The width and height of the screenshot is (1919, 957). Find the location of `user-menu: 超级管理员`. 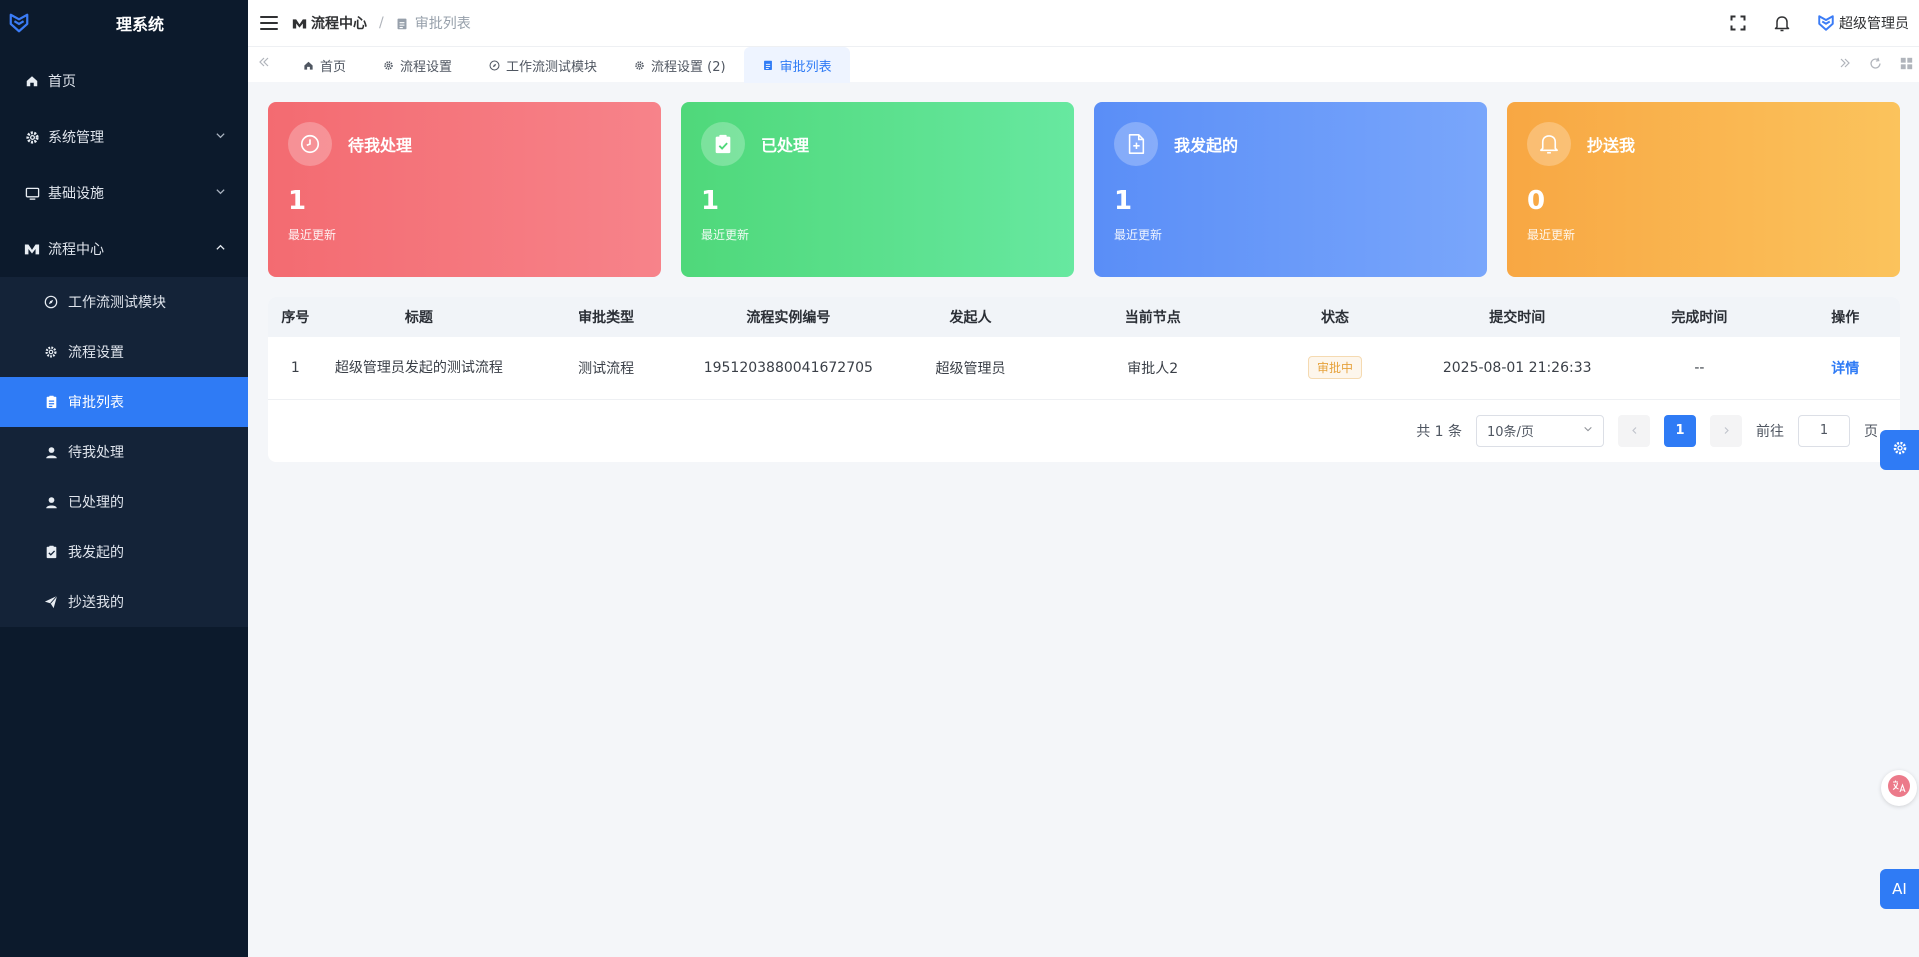

user-menu: 超级管理员 is located at coordinates (1863, 23).